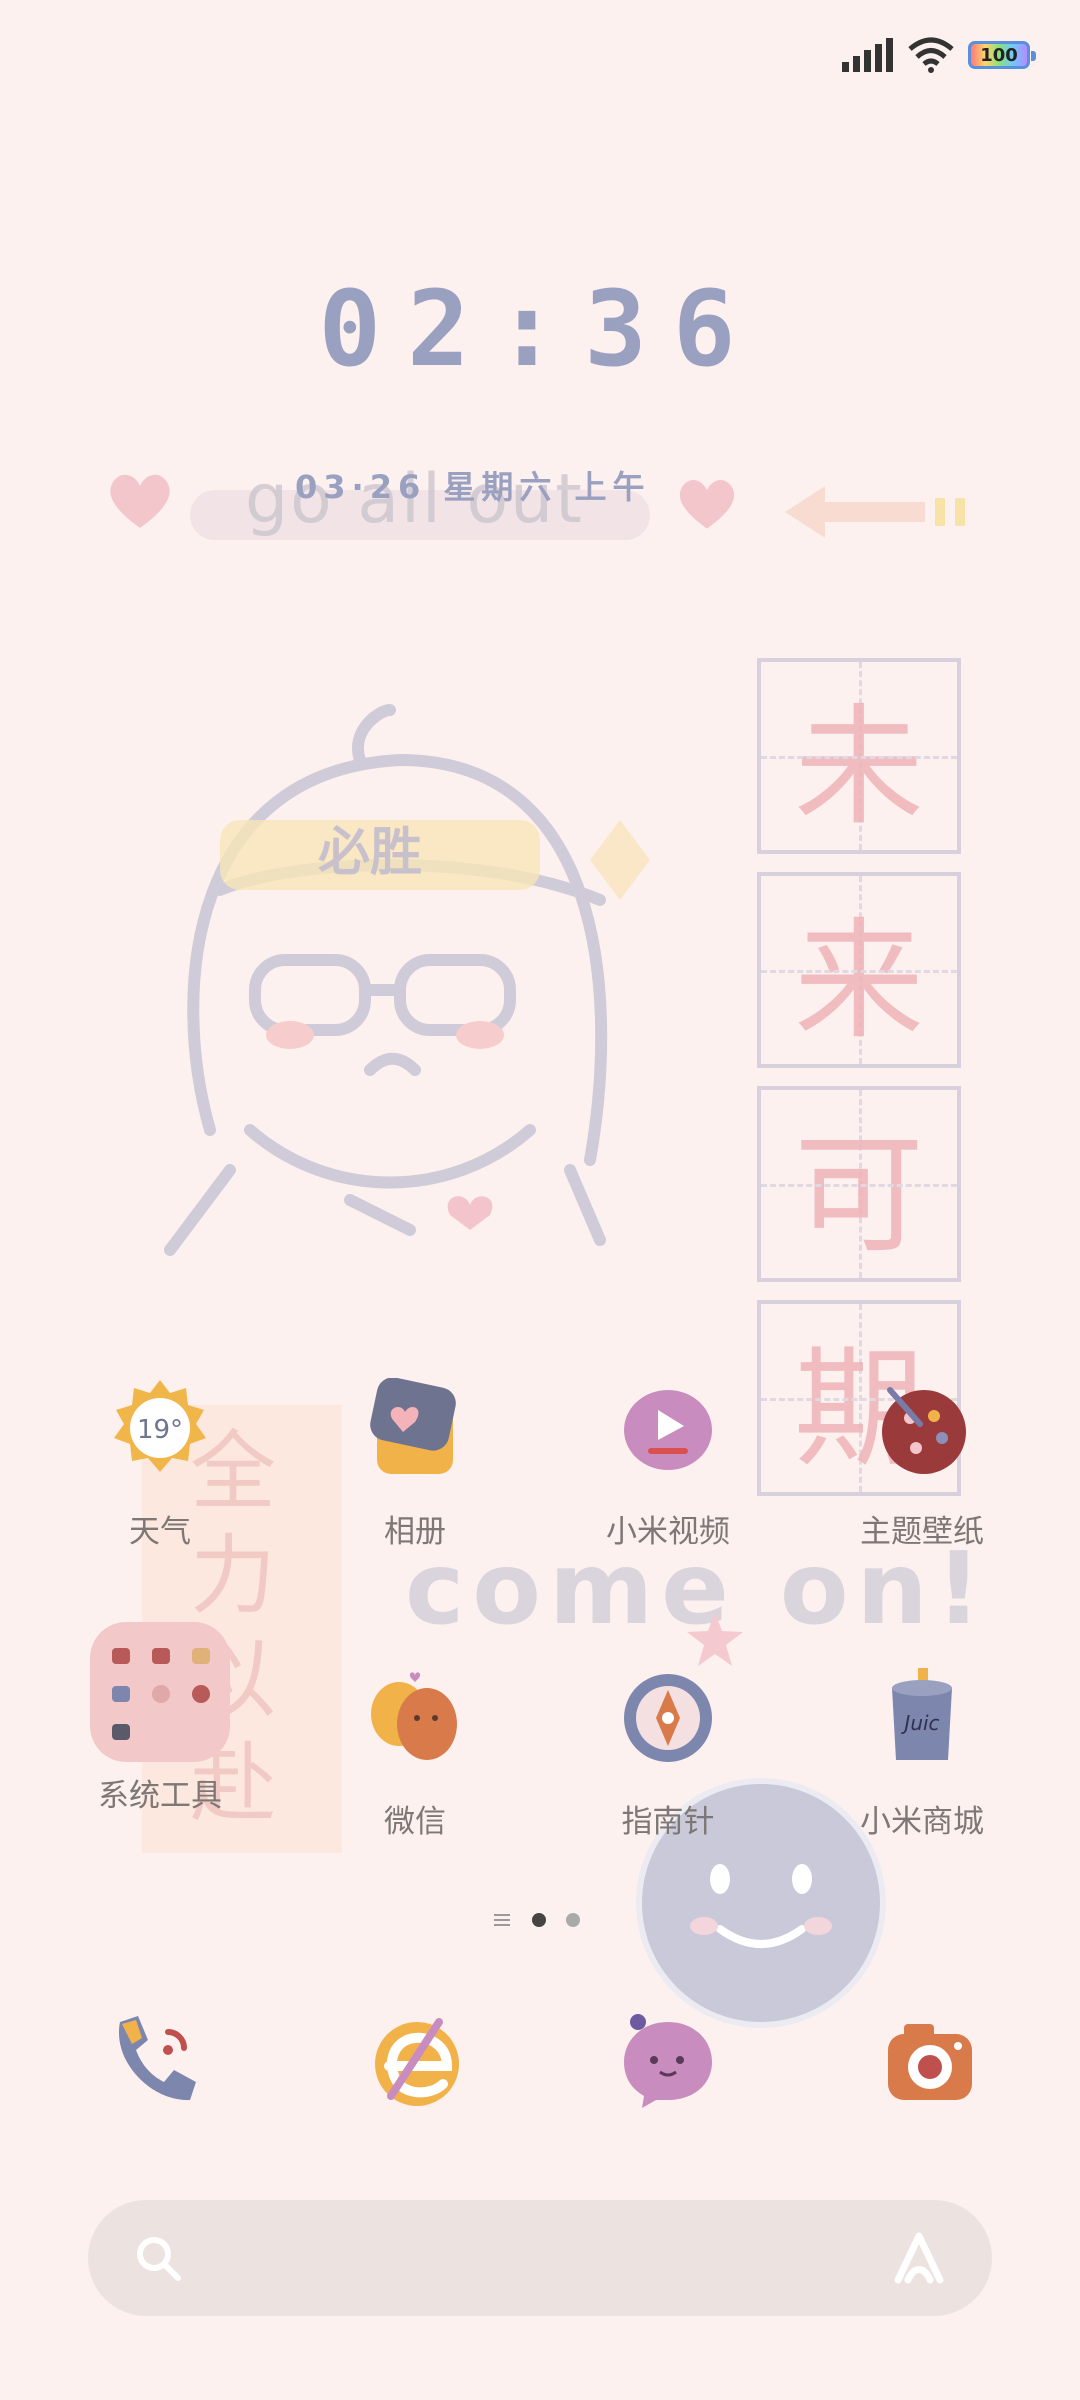 The height and width of the screenshot is (2400, 1080). I want to click on weather-sun-icon: 19°, so click(160, 1428).